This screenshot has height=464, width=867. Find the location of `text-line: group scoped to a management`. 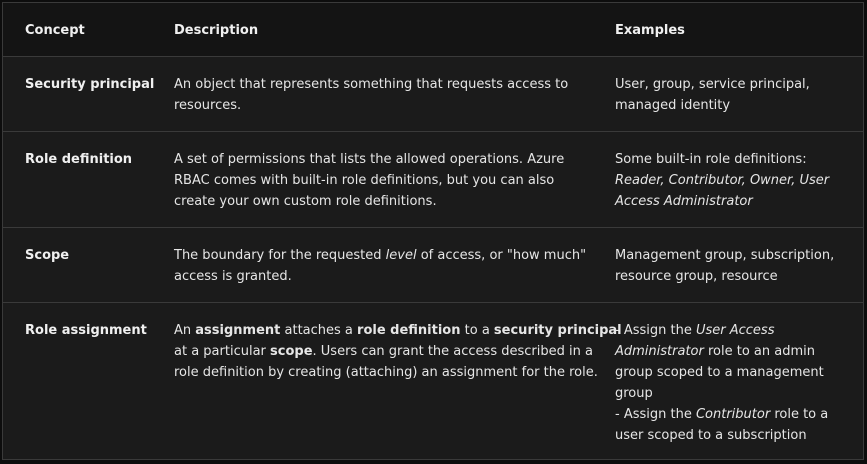

text-line: group scoped to a management is located at coordinates (731, 372).